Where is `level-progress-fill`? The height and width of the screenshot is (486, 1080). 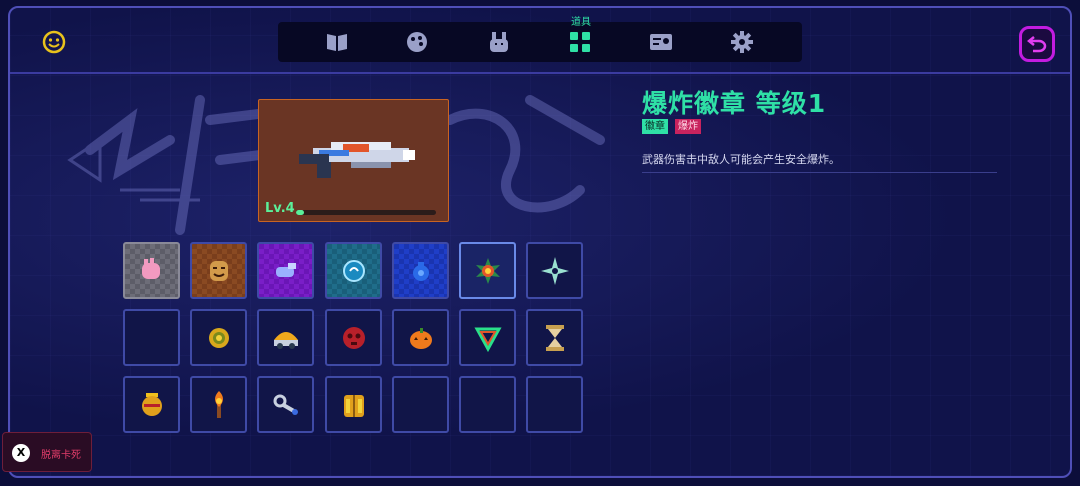 level-progress-fill is located at coordinates (300, 212).